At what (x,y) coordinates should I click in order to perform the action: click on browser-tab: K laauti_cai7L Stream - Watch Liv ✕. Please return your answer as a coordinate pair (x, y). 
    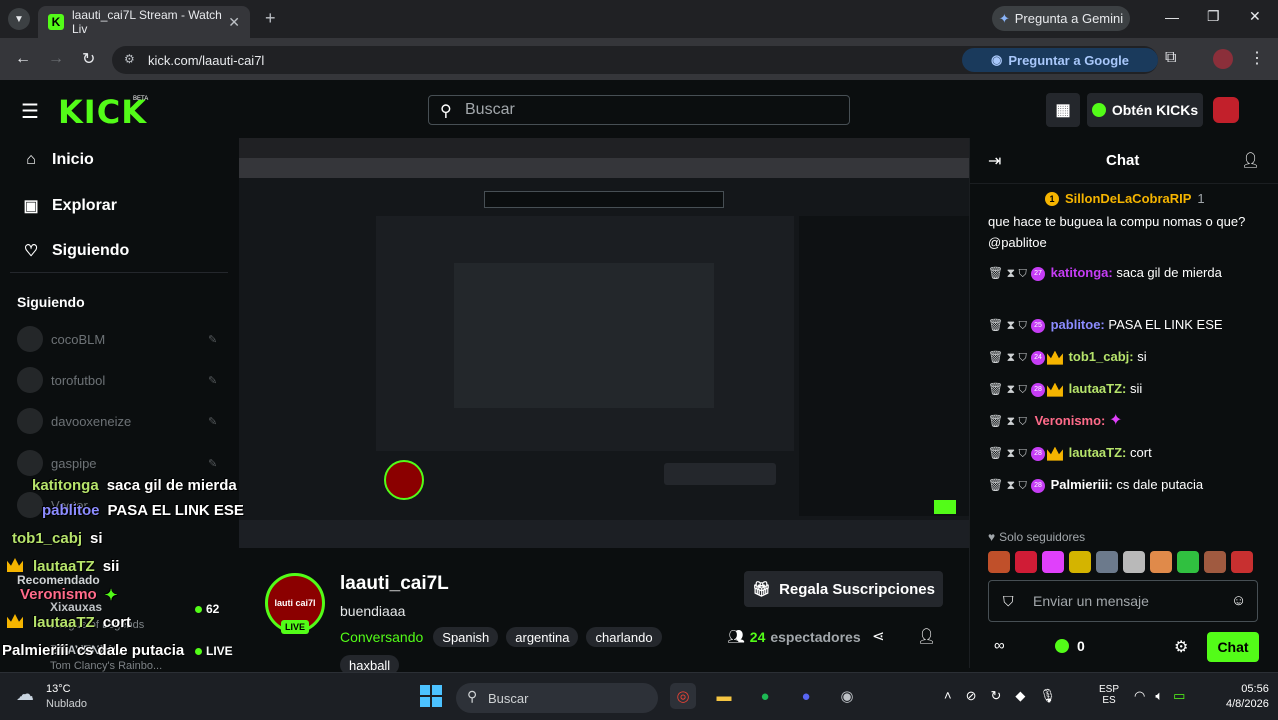
    Looking at the image, I should click on (144, 22).